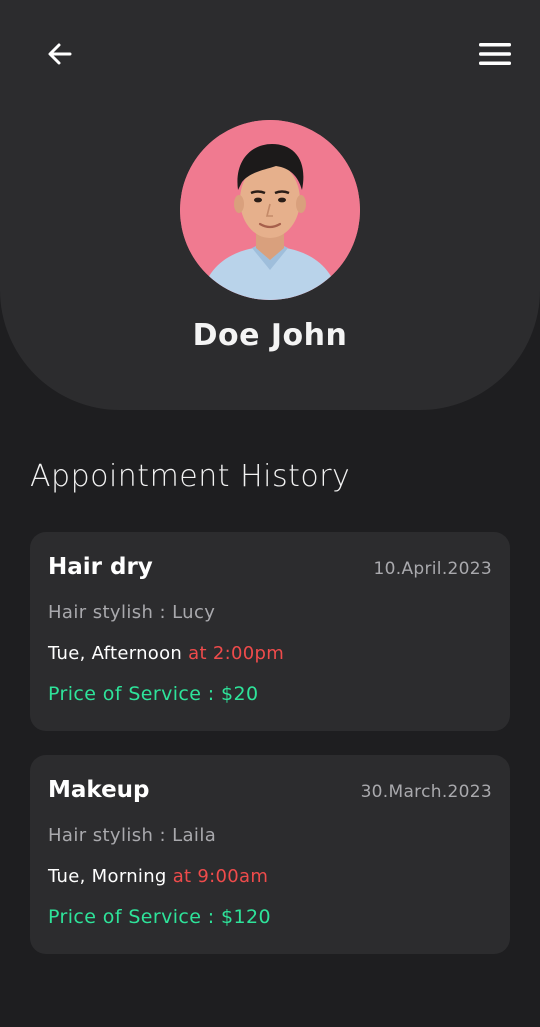 Image resolution: width=540 pixels, height=1027 pixels. I want to click on service-name: Makeup, so click(99, 790).